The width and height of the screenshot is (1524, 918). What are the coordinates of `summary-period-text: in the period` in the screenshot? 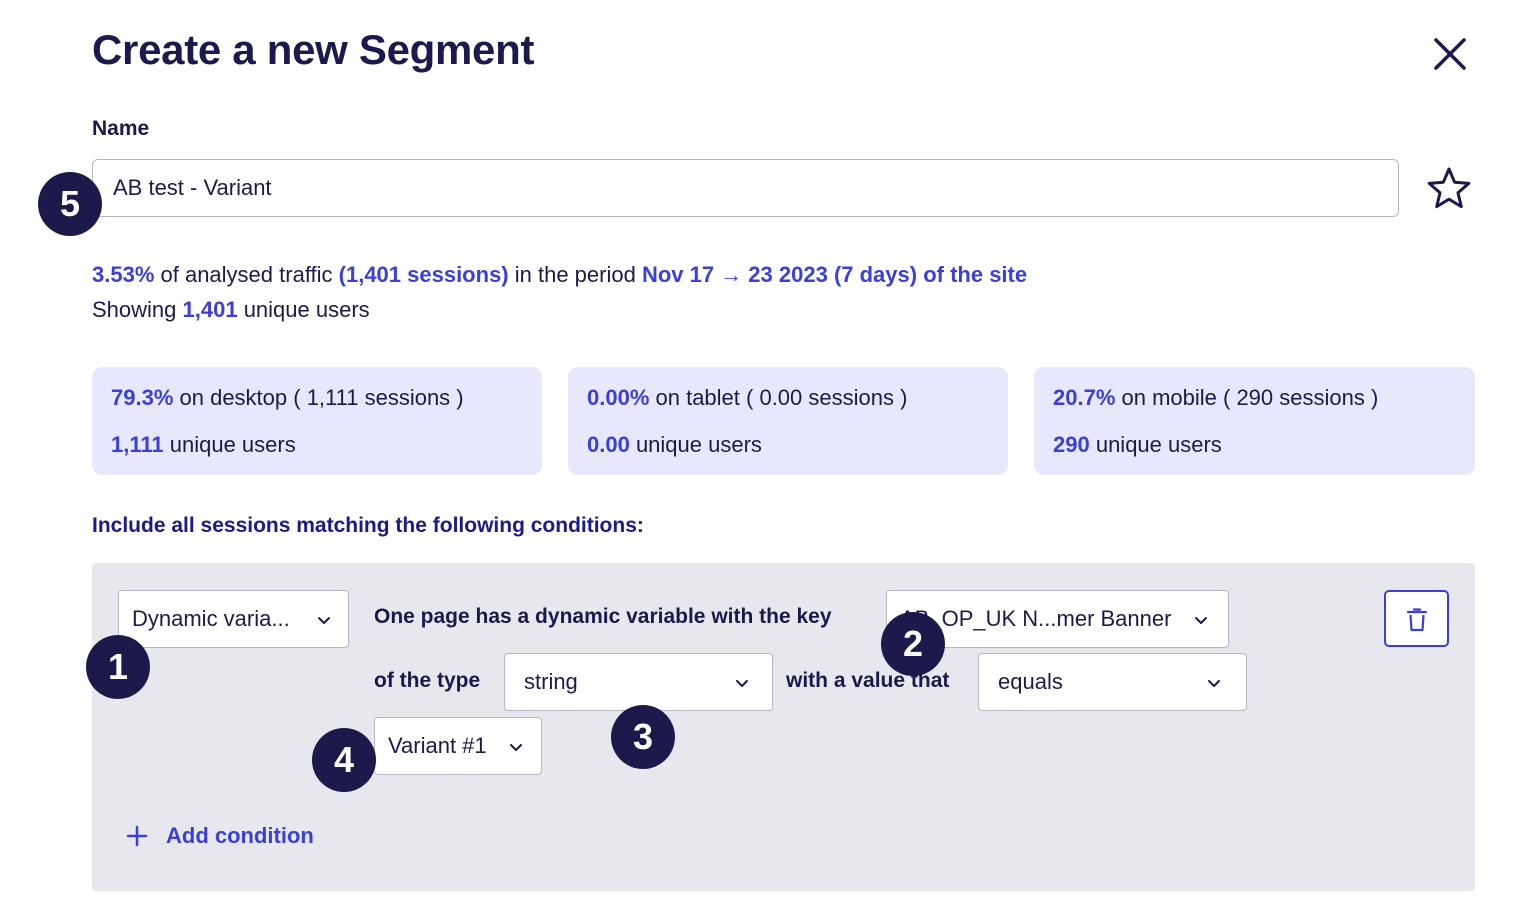 It's located at (575, 274).